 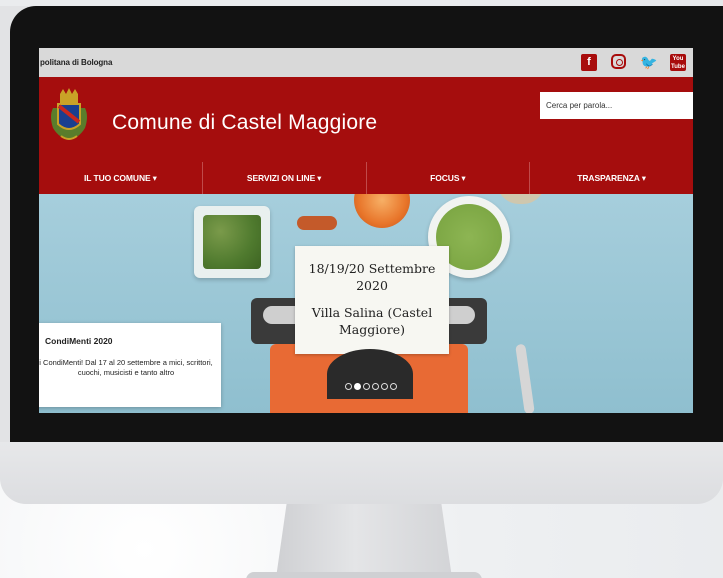 What do you see at coordinates (317, 223) in the screenshot?
I see `chili-image` at bounding box center [317, 223].